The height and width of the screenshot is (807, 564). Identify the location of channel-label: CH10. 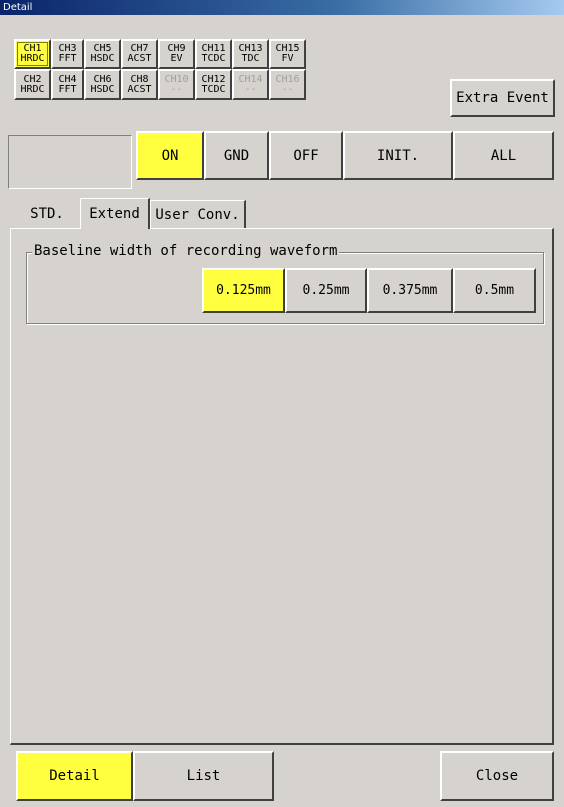
(176, 79).